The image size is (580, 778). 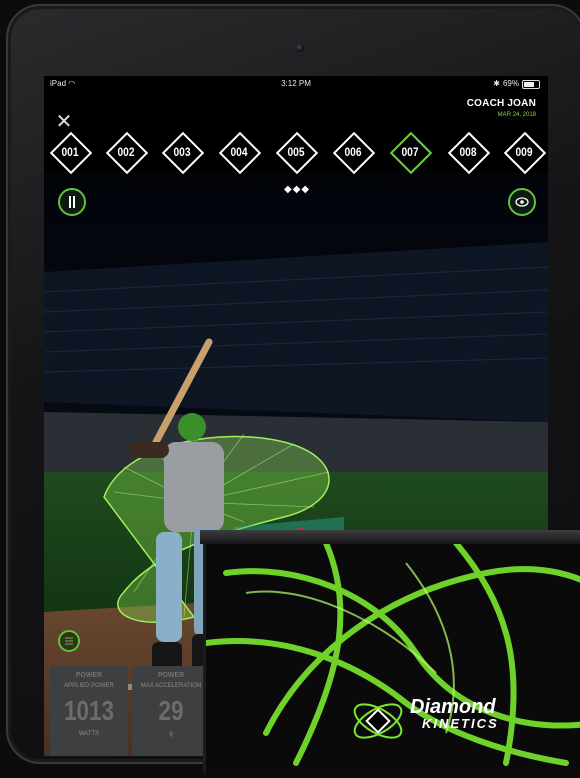 I want to click on menu-button, so click(x=69, y=641).